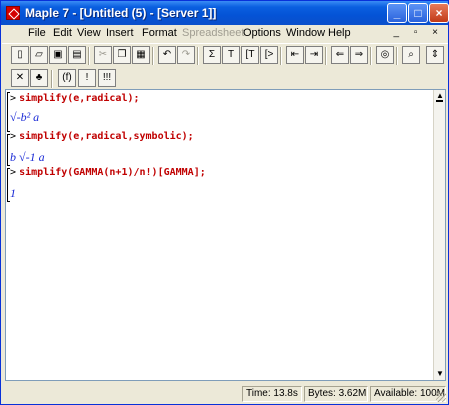 This screenshot has width=449, height=405. I want to click on input-command: simplify(e,radical);, so click(79, 98).